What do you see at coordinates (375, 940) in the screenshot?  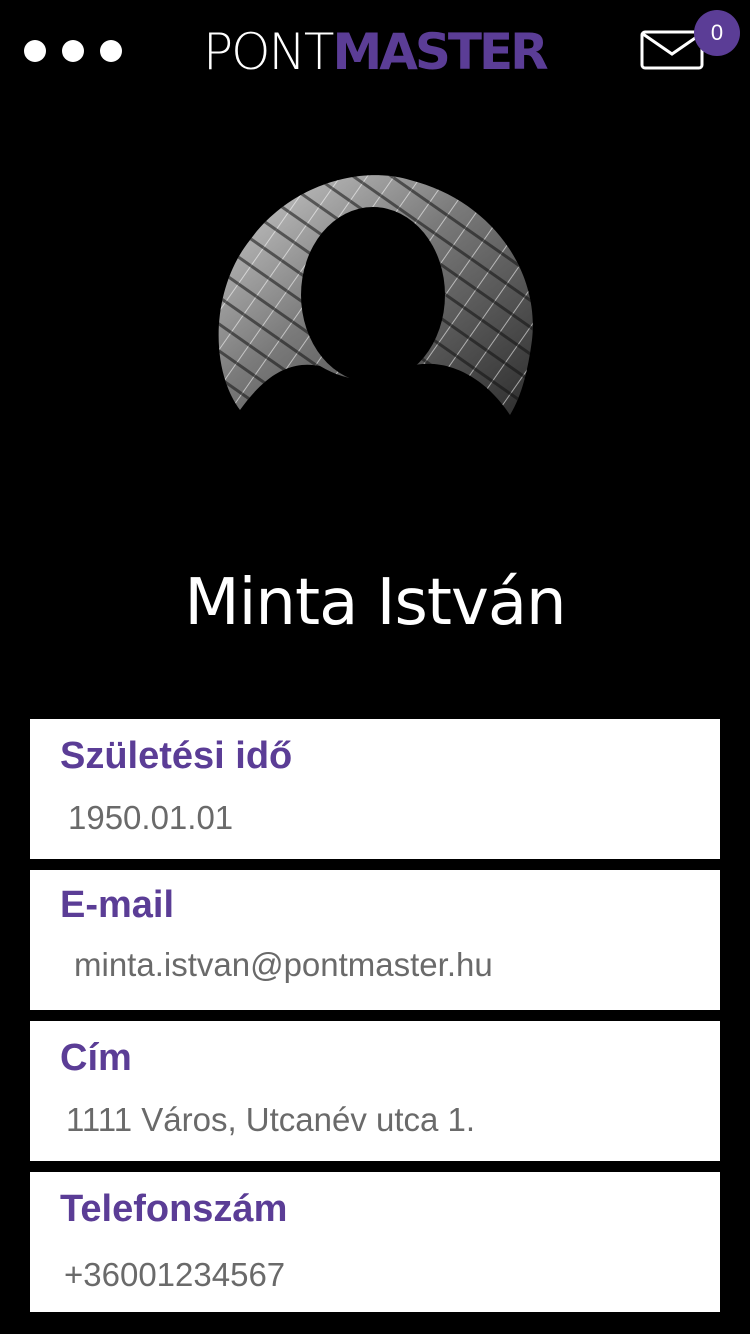 I see `email-card: E-mail minta.istvan@pontmaster.hu` at bounding box center [375, 940].